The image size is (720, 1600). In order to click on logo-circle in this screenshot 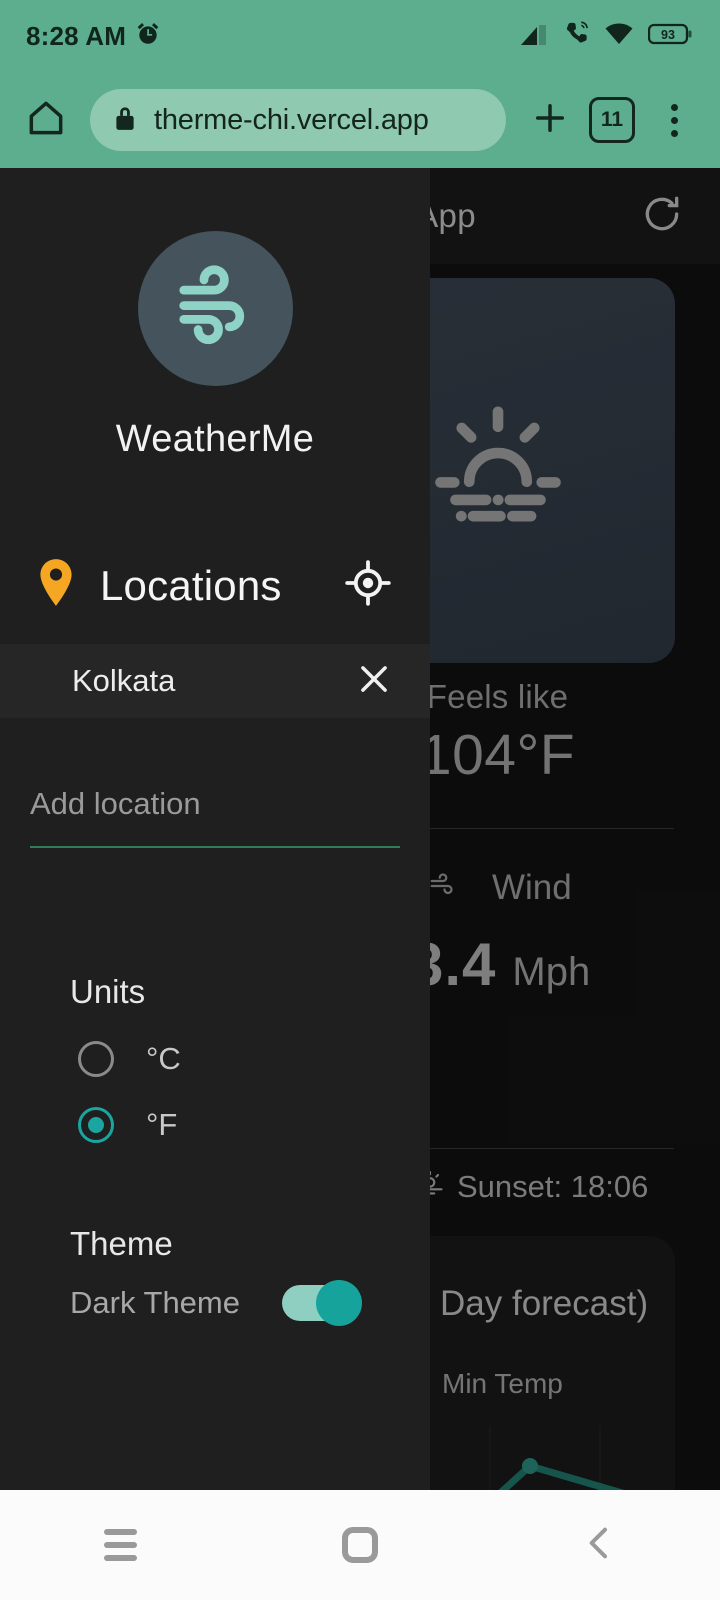, I will do `click(215, 308)`.